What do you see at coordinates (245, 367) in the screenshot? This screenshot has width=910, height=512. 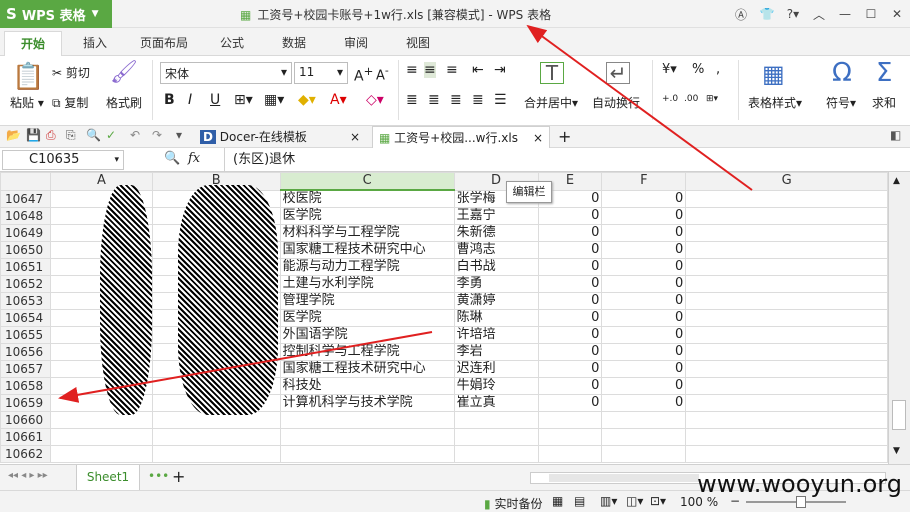 I see `arrow-to-row` at bounding box center [245, 367].